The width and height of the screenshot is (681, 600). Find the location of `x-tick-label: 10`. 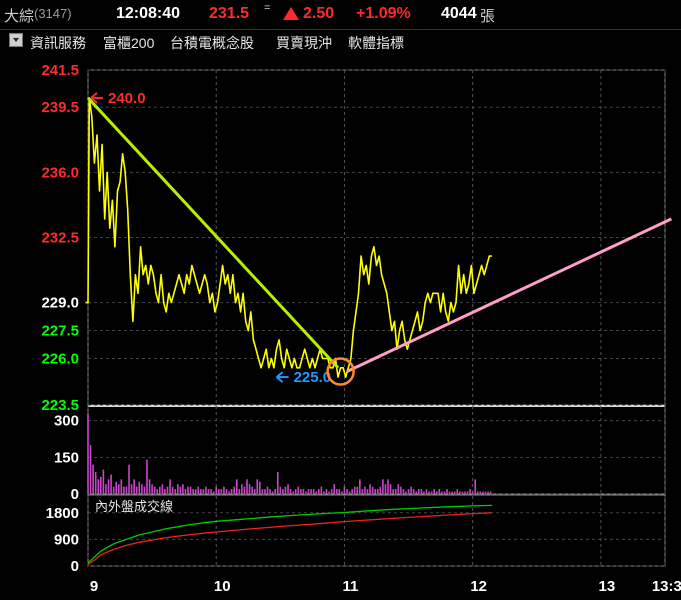

x-tick-label: 10 is located at coordinates (222, 586).